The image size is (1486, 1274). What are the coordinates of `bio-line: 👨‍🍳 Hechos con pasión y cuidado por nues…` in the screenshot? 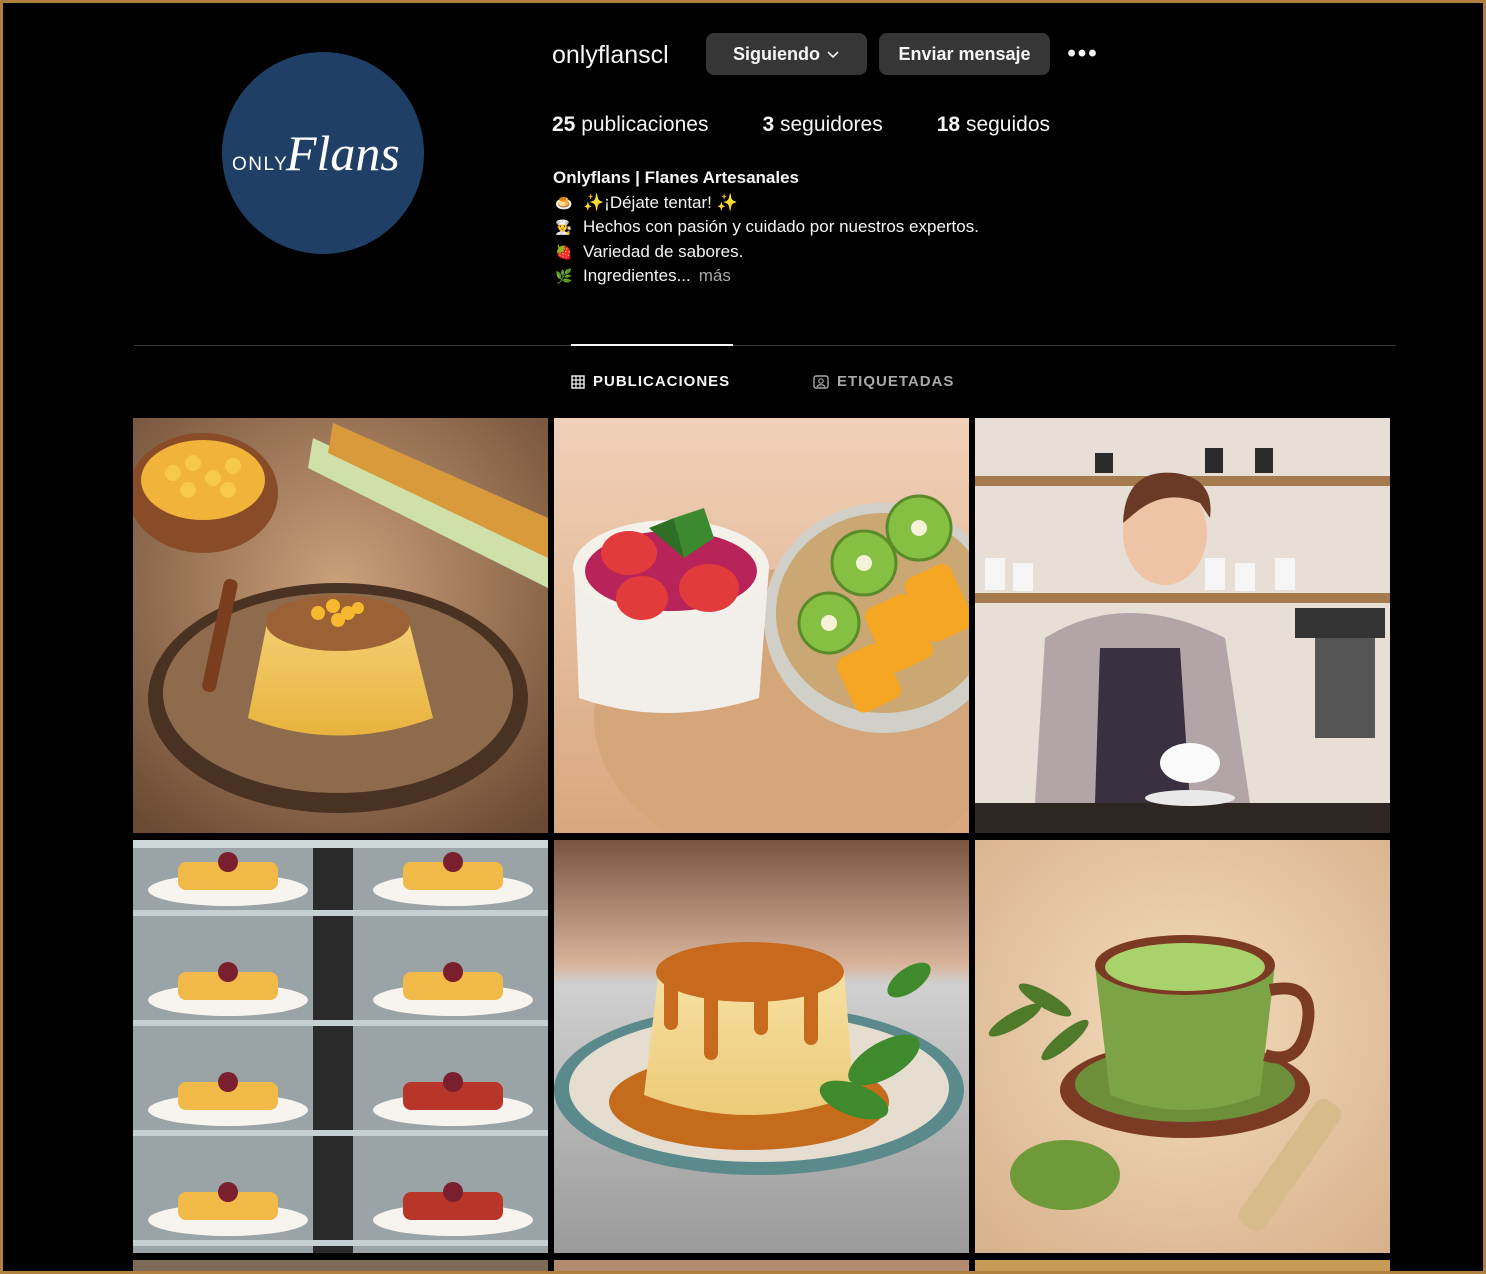 It's located at (766, 227).